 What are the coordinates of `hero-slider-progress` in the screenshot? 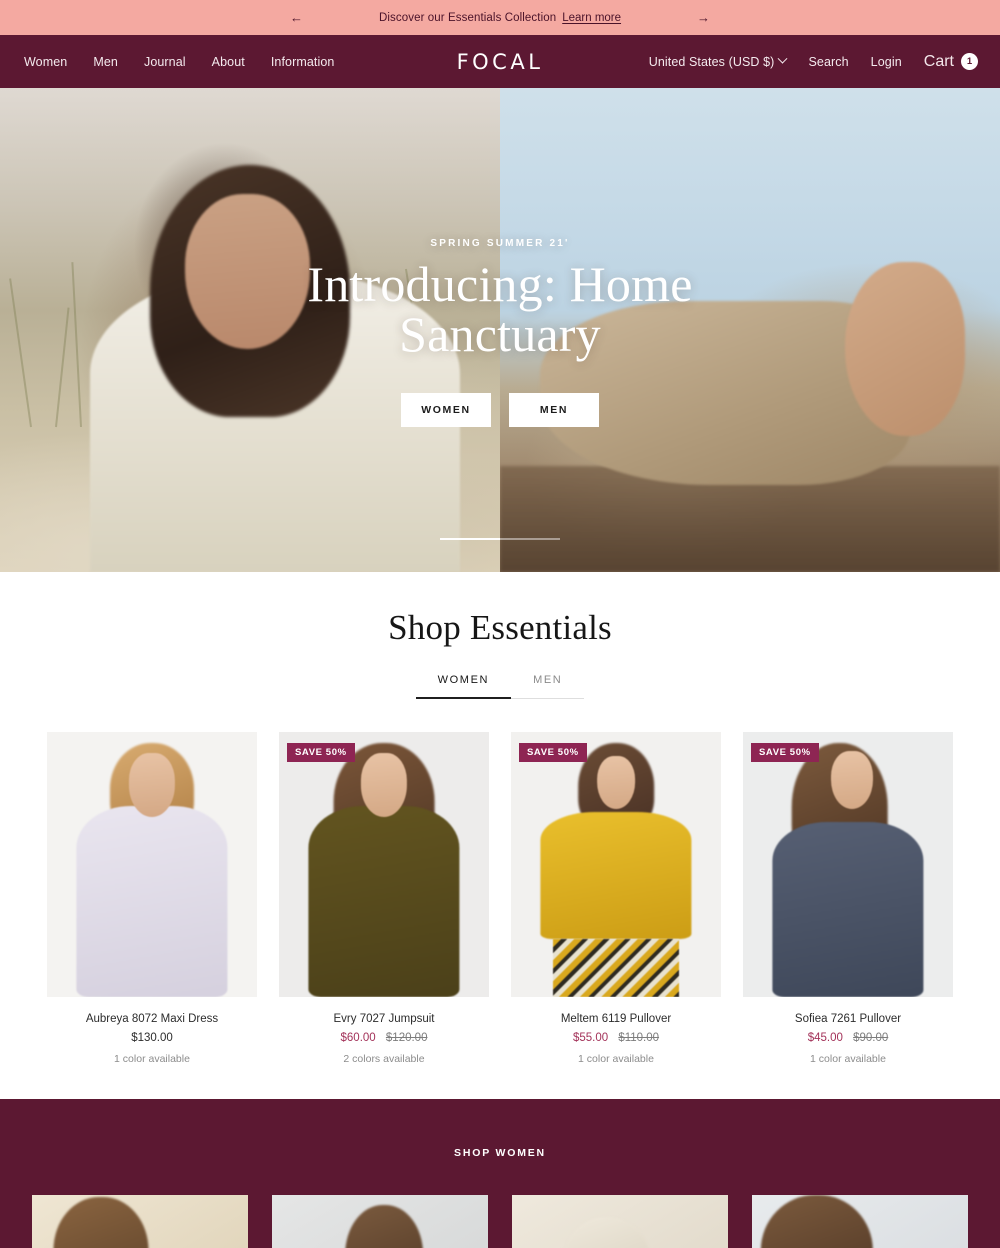 It's located at (500, 539).